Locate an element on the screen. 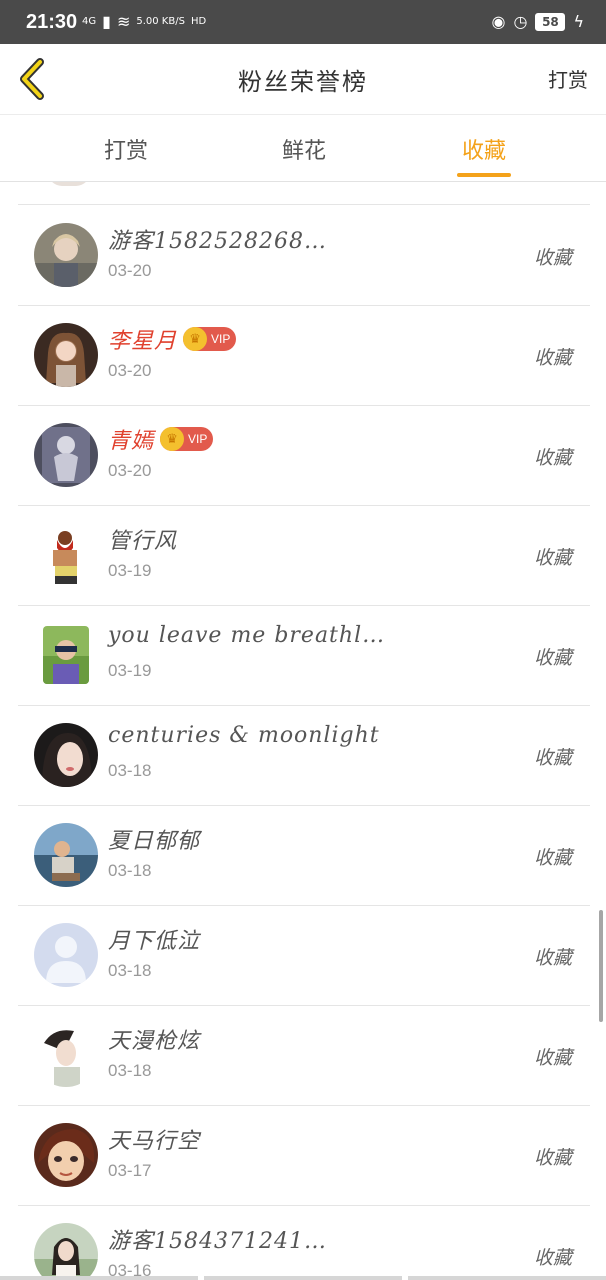  user-name: 青嫣 is located at coordinates (131, 441).